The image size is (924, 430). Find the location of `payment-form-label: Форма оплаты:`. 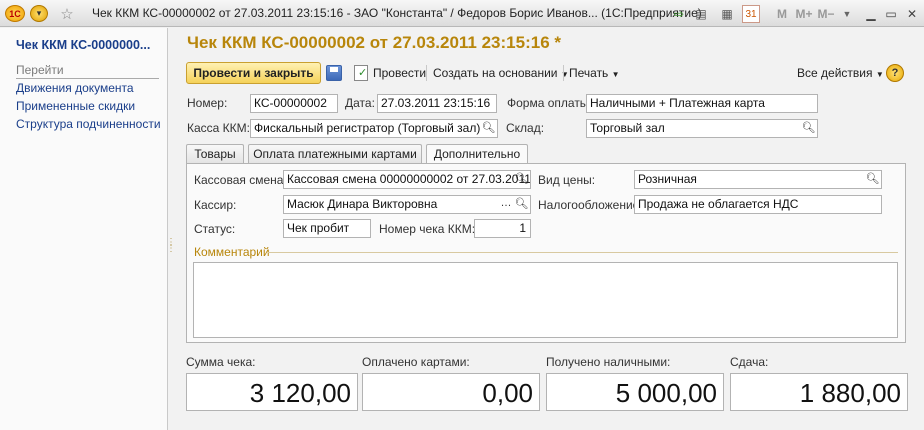

payment-form-label: Форма оплаты: is located at coordinates (549, 103).